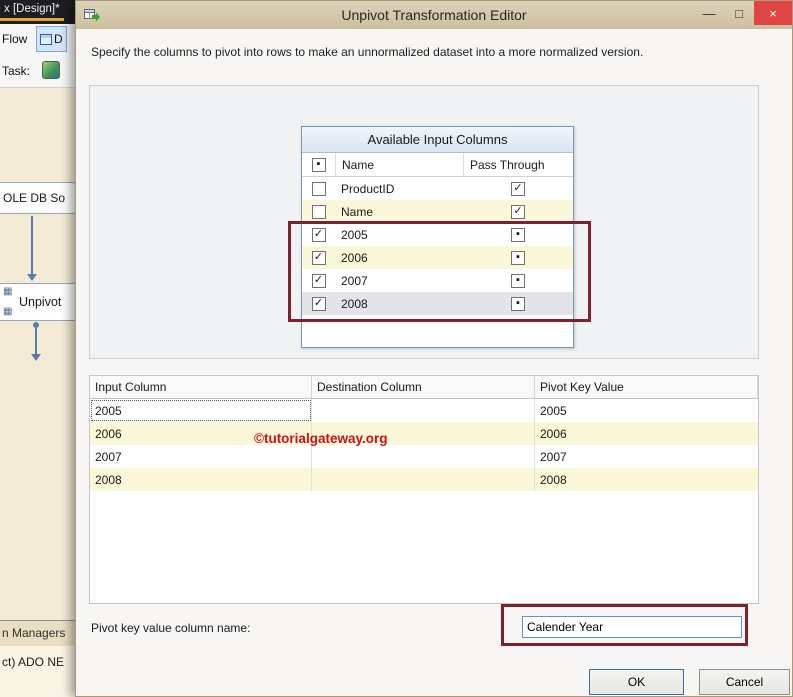 Image resolution: width=793 pixels, height=697 pixels. I want to click on select-all-checkbox: ▪, so click(318, 164).